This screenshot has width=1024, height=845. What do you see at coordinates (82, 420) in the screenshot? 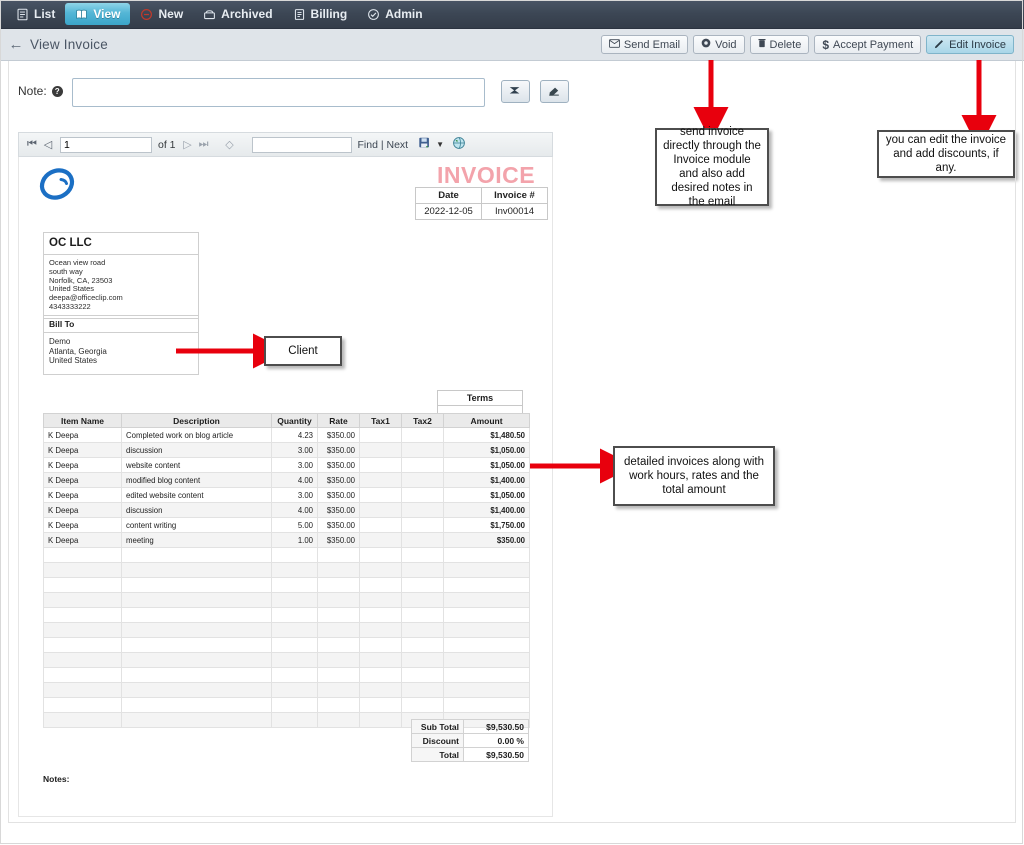
I see `col-header-item-name: Item Name` at bounding box center [82, 420].